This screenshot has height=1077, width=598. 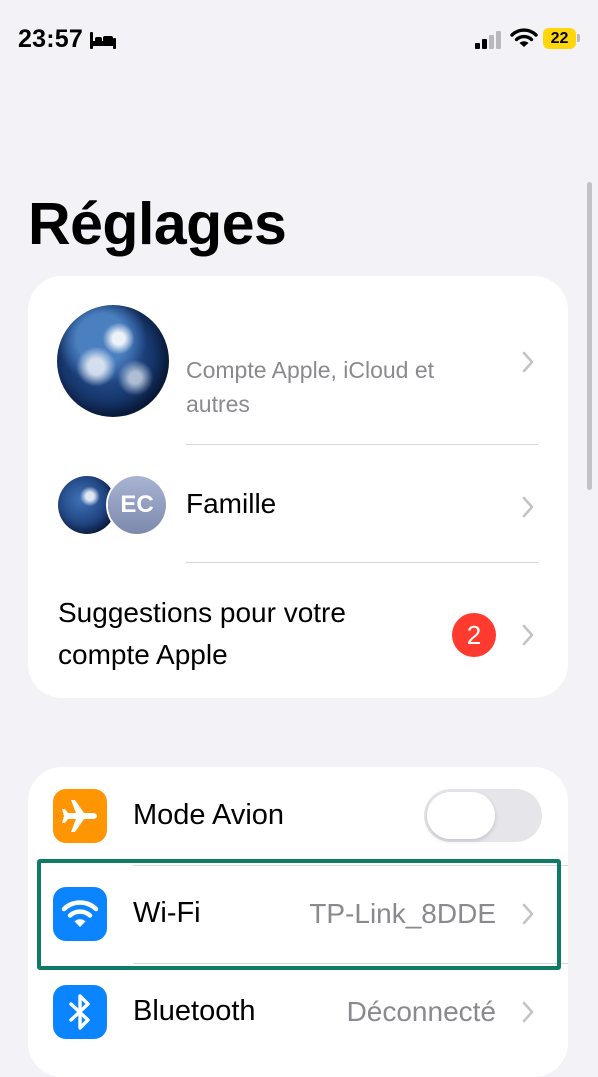 I want to click on battery-level: 22, so click(x=559, y=38).